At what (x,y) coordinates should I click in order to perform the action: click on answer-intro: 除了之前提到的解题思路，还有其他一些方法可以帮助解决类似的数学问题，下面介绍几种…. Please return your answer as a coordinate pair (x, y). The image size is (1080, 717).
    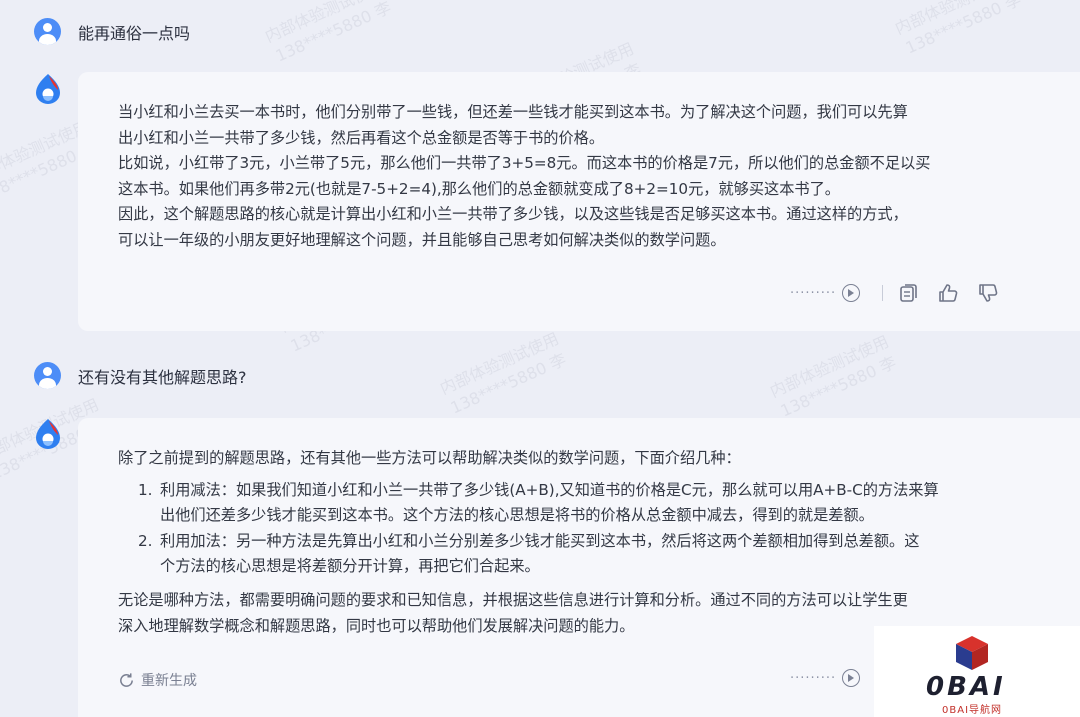
    Looking at the image, I should click on (429, 458).